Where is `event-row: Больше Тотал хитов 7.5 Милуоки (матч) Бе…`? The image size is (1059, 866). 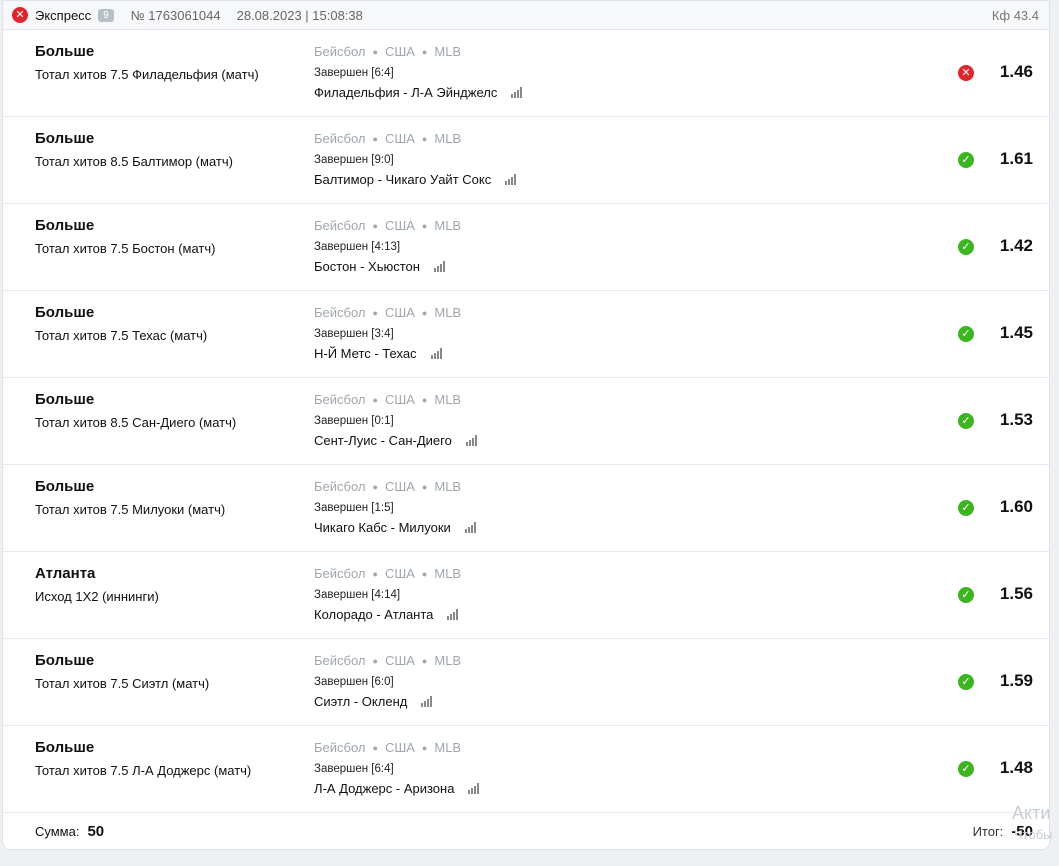
event-row: Больше Тотал хитов 7.5 Милуоки (матч) Бе… is located at coordinates (526, 508).